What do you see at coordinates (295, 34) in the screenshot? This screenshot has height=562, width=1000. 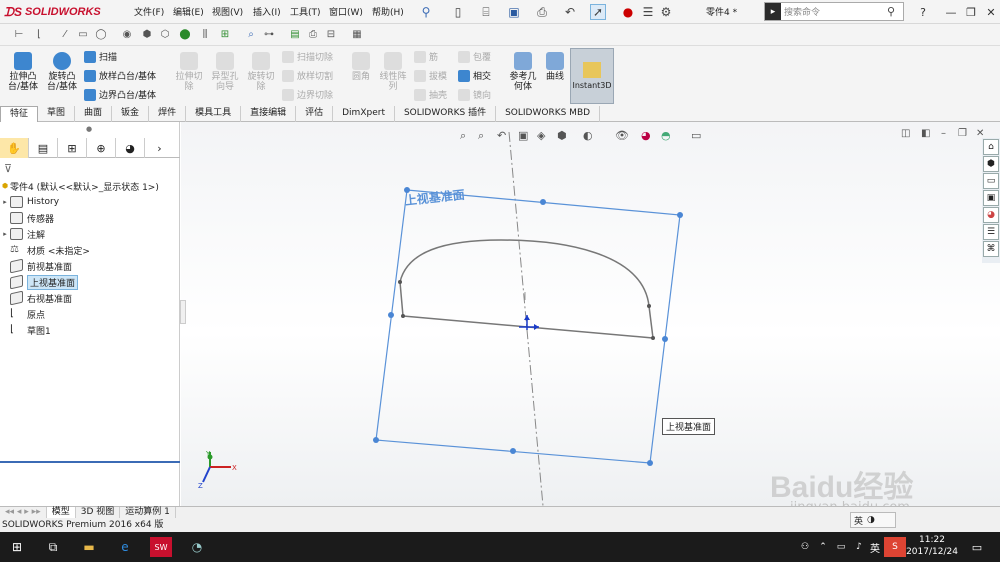 I see `sheet-icon: ▤` at bounding box center [295, 34].